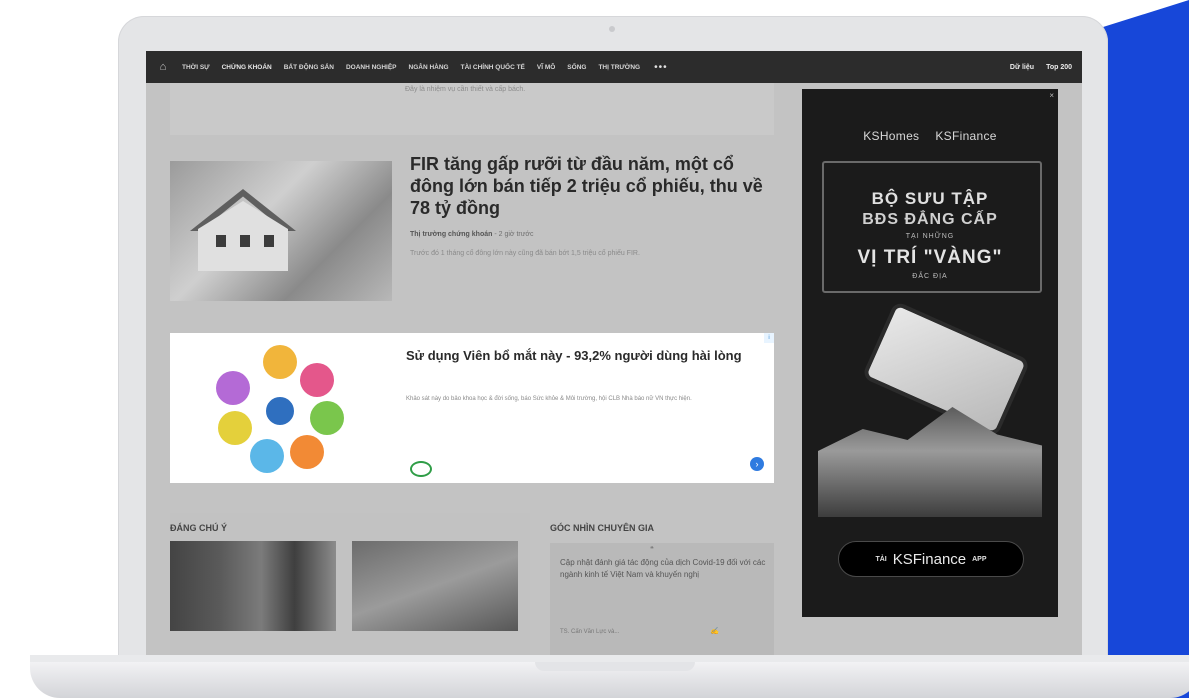  I want to click on home-icon: ⌂, so click(163, 67).